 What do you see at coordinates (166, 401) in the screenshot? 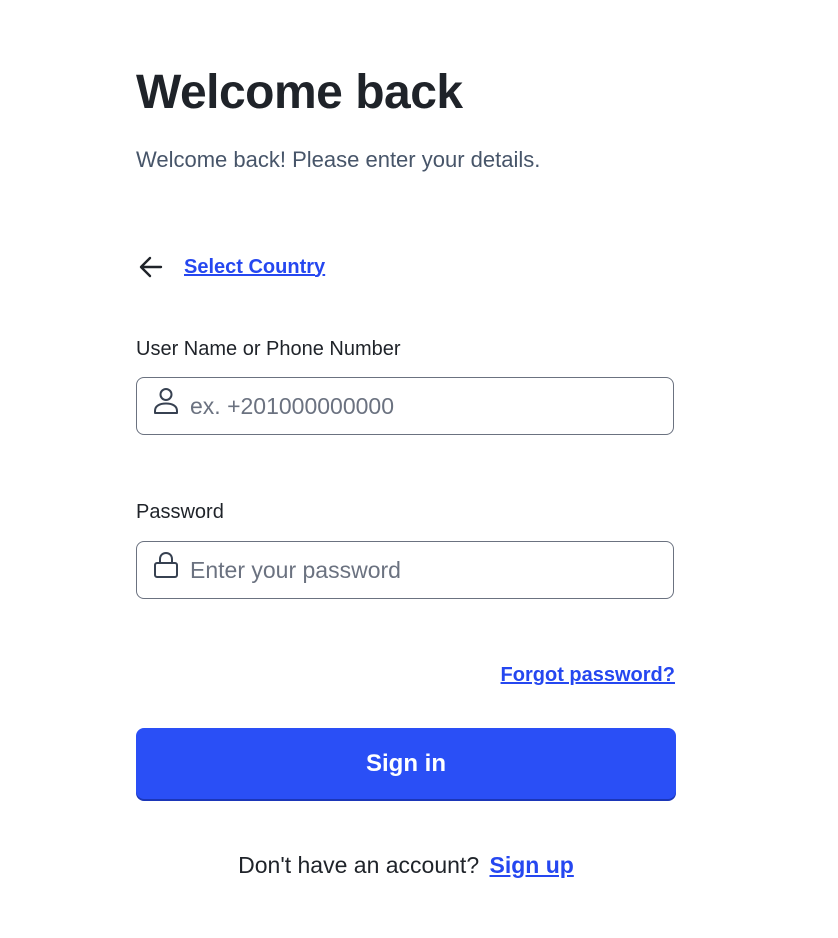
I see `user-icon` at bounding box center [166, 401].